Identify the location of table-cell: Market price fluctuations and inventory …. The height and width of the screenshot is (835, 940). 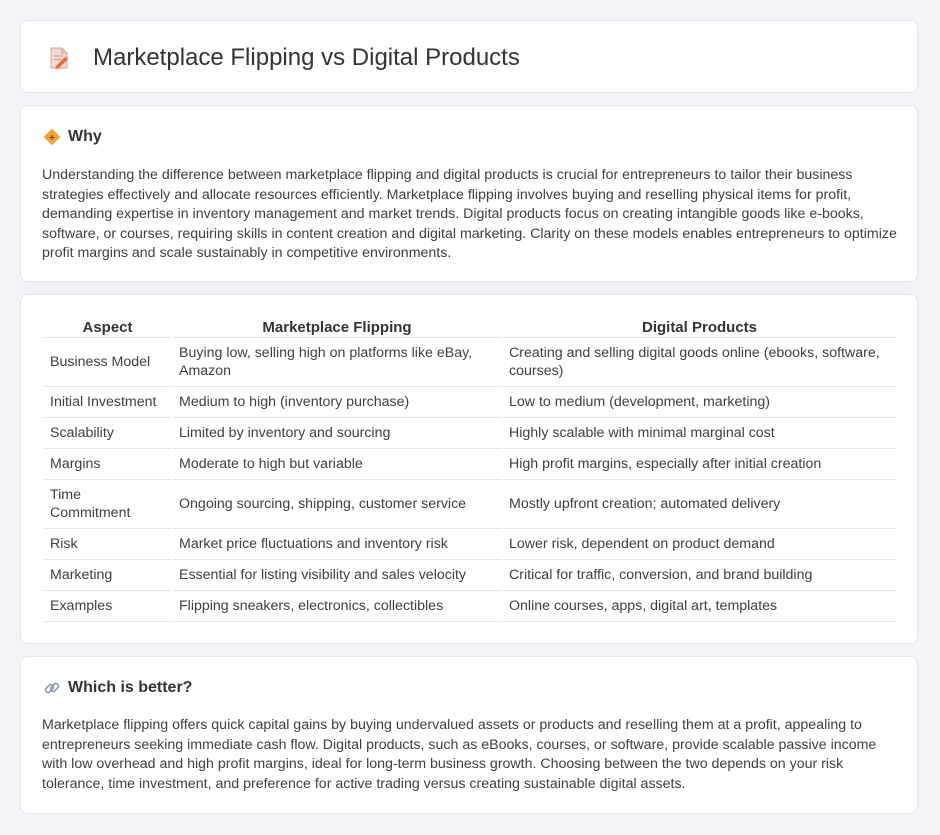
(337, 544).